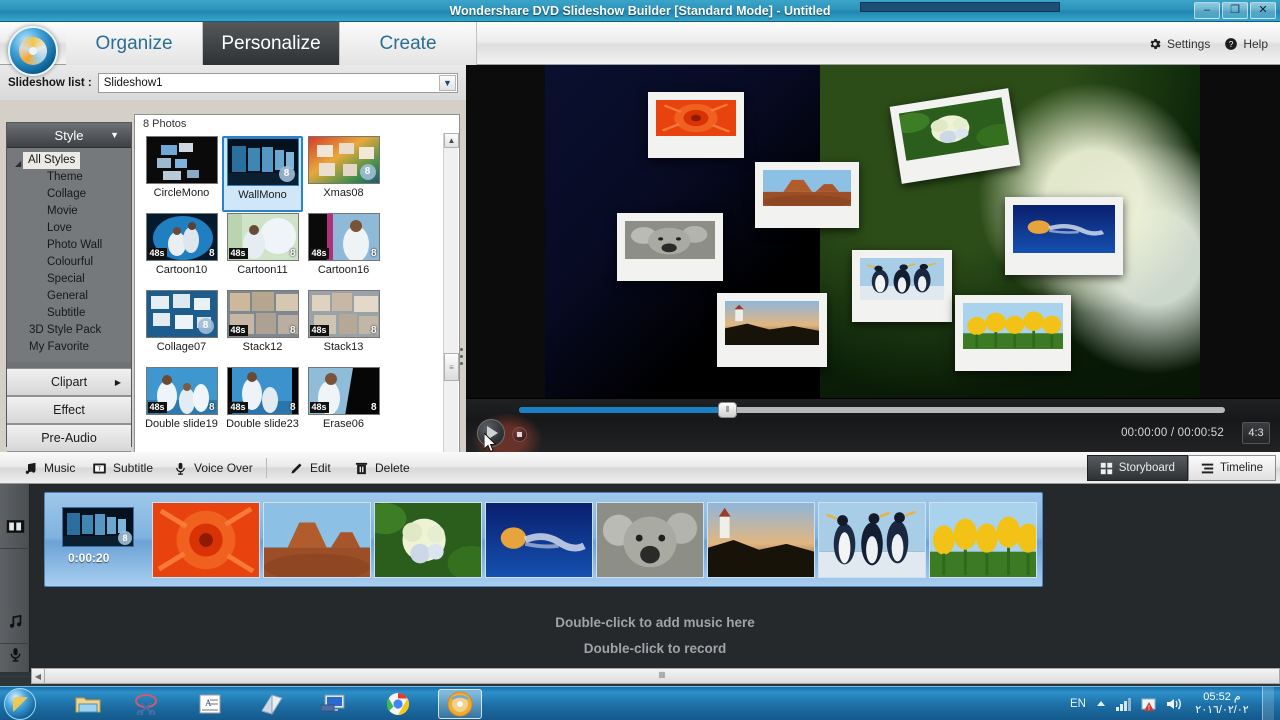 The height and width of the screenshot is (720, 1280). Describe the element at coordinates (69, 160) in the screenshot. I see `tree-item-all-styles: ◢ All Styles` at that location.